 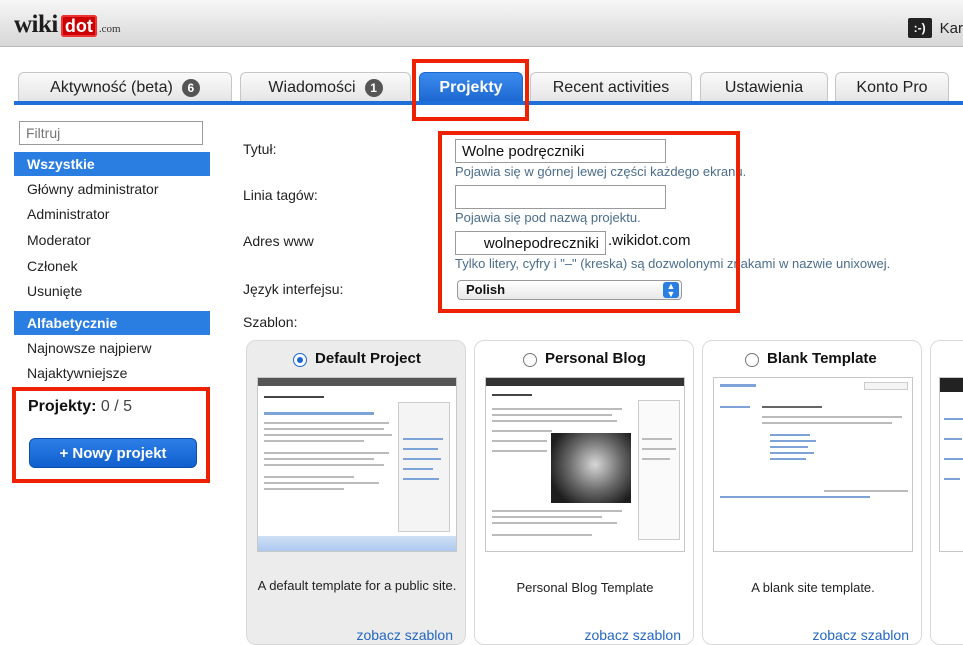 What do you see at coordinates (112, 266) in the screenshot?
I see `sidebar-item-czlonek: Członek` at bounding box center [112, 266].